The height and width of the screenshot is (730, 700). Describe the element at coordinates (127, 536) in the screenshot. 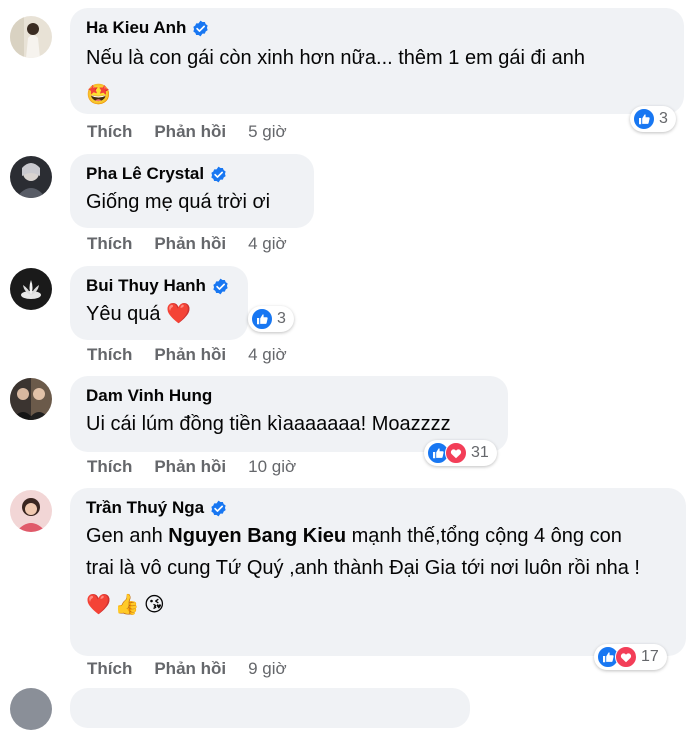

I see `comment-text-prefix: Gen anh` at that location.